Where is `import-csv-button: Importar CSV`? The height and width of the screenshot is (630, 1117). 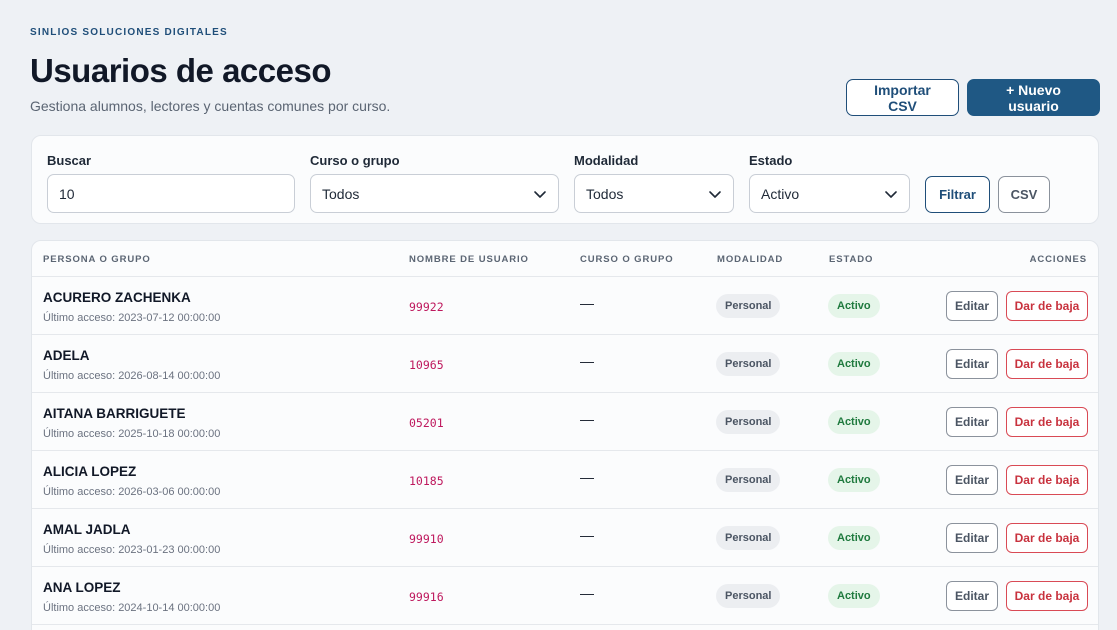
import-csv-button: Importar CSV is located at coordinates (902, 97).